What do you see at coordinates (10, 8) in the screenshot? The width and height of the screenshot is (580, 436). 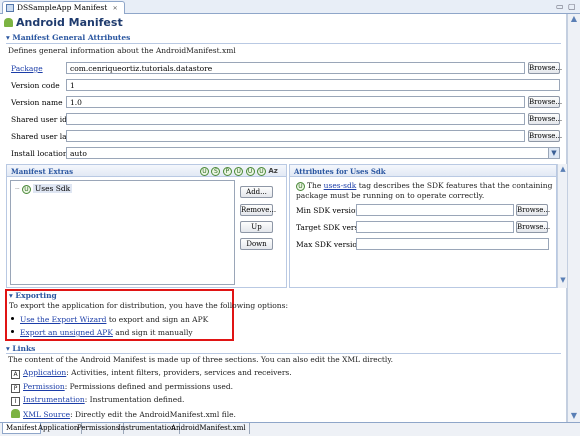 I see `manifest-file-icon` at bounding box center [10, 8].